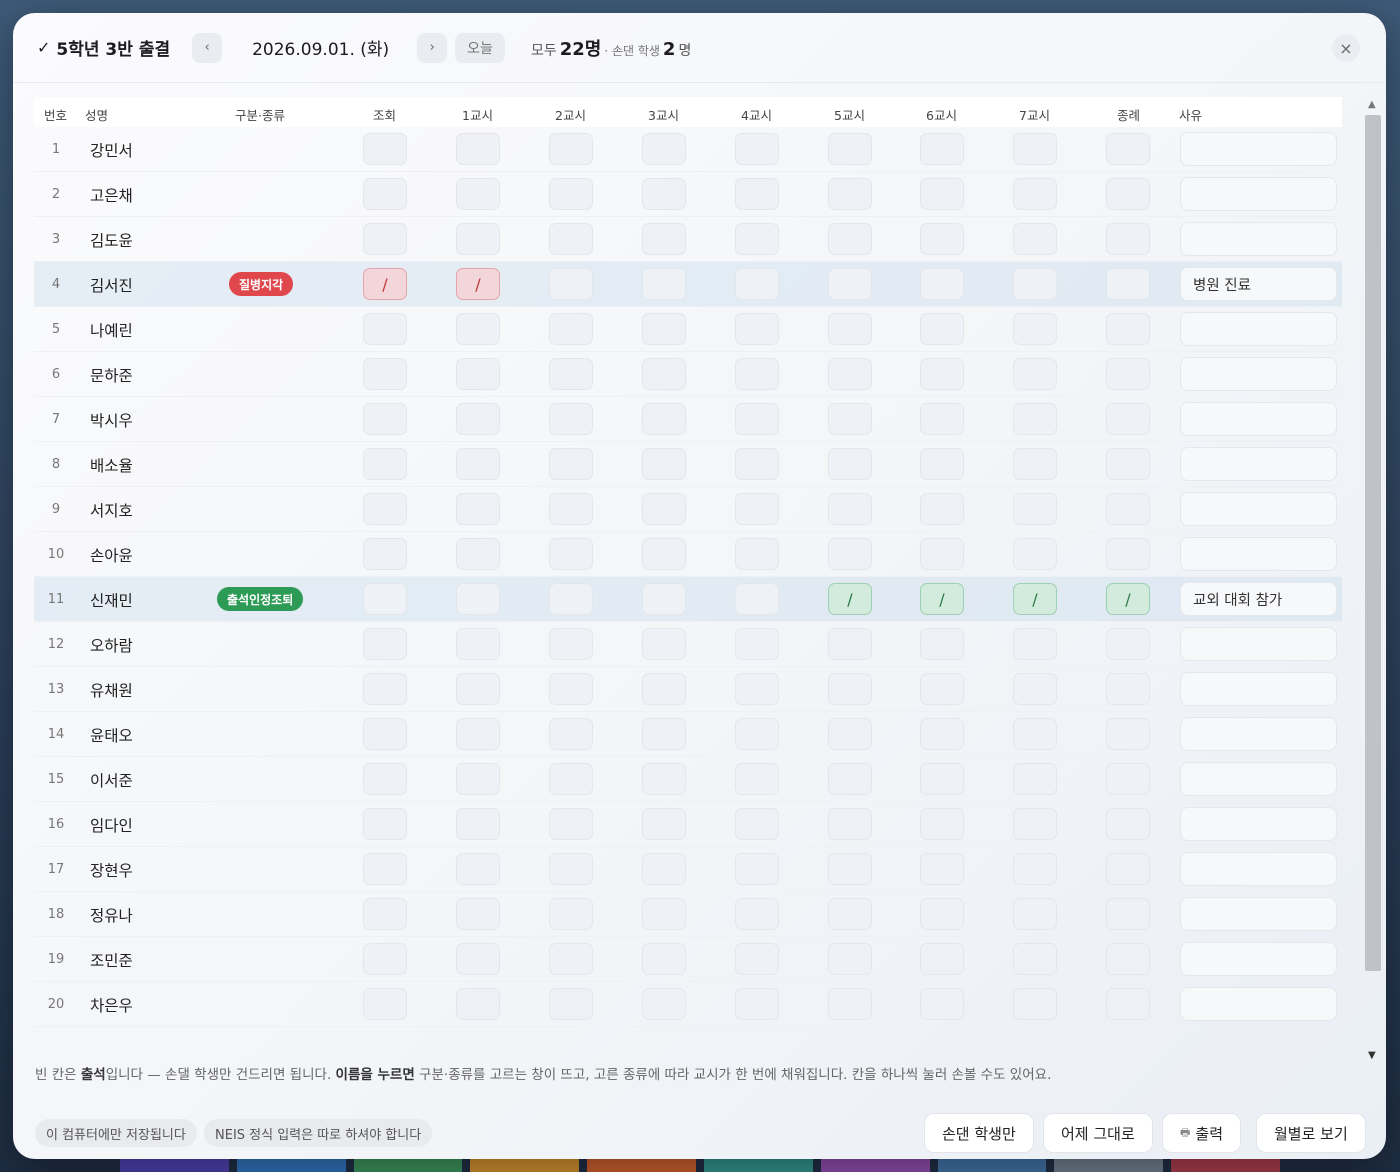 Image resolution: width=1400 pixels, height=1172 pixels. I want to click on student-name: 임다인, so click(111, 825).